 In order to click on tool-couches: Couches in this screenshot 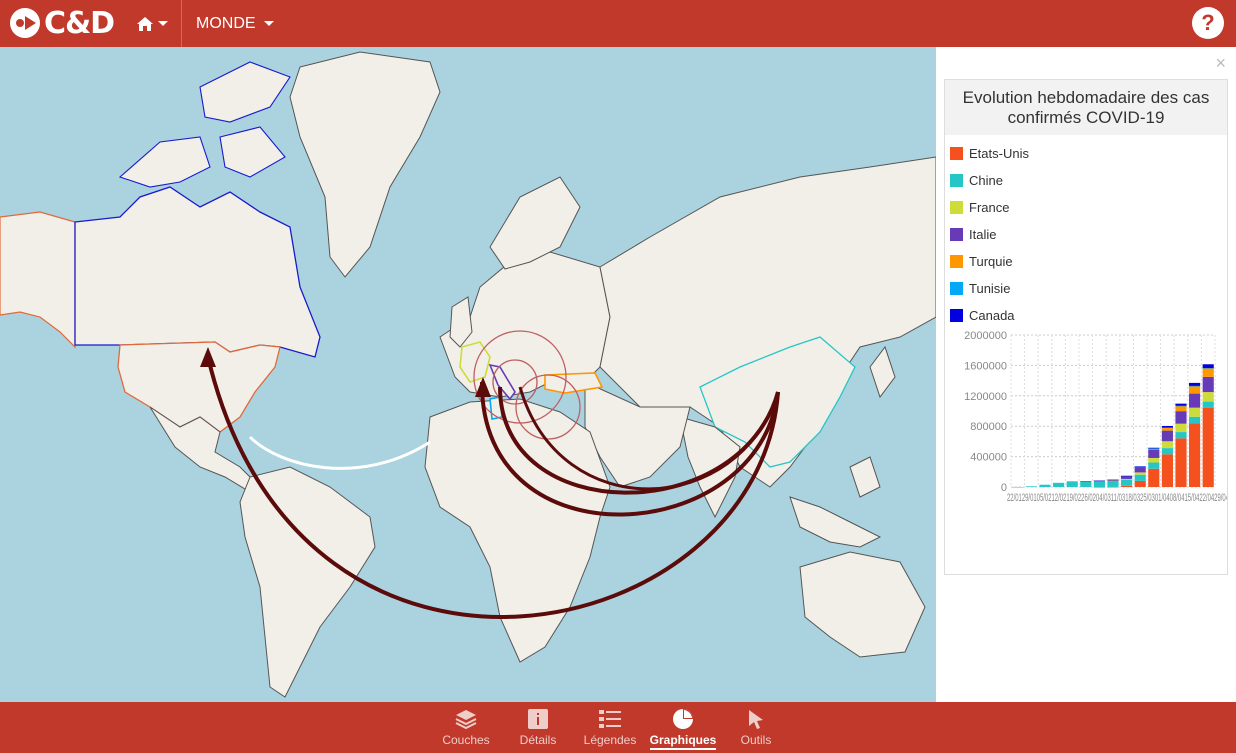, I will do `click(466, 727)`.